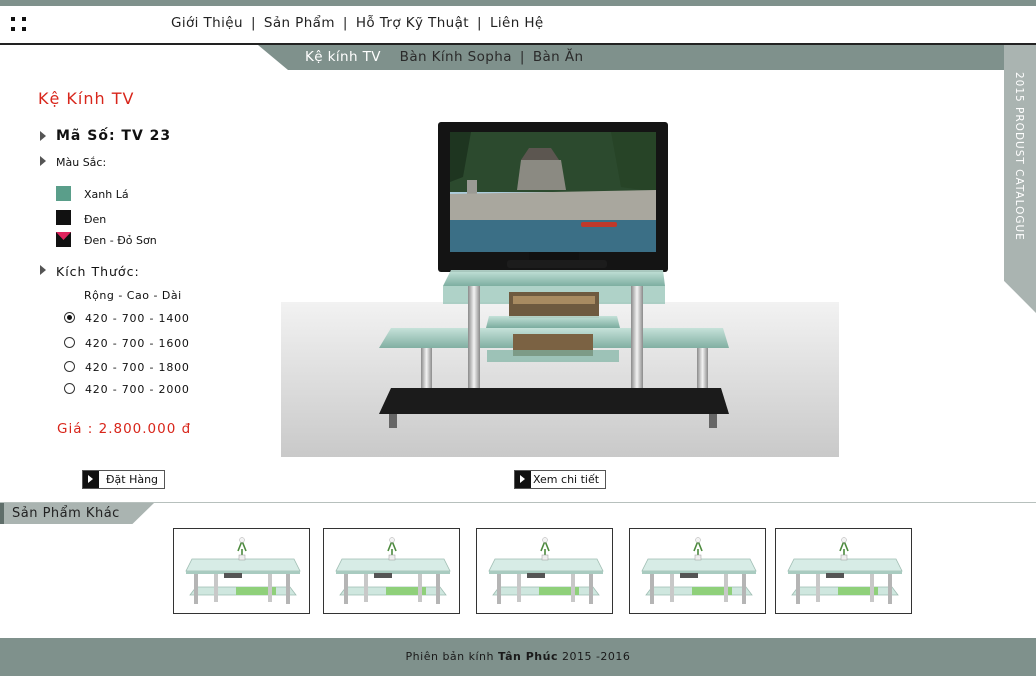 The width and height of the screenshot is (1036, 676). Describe the element at coordinates (114, 136) in the screenshot. I see `product-code: Mã Số: TV 23` at that location.